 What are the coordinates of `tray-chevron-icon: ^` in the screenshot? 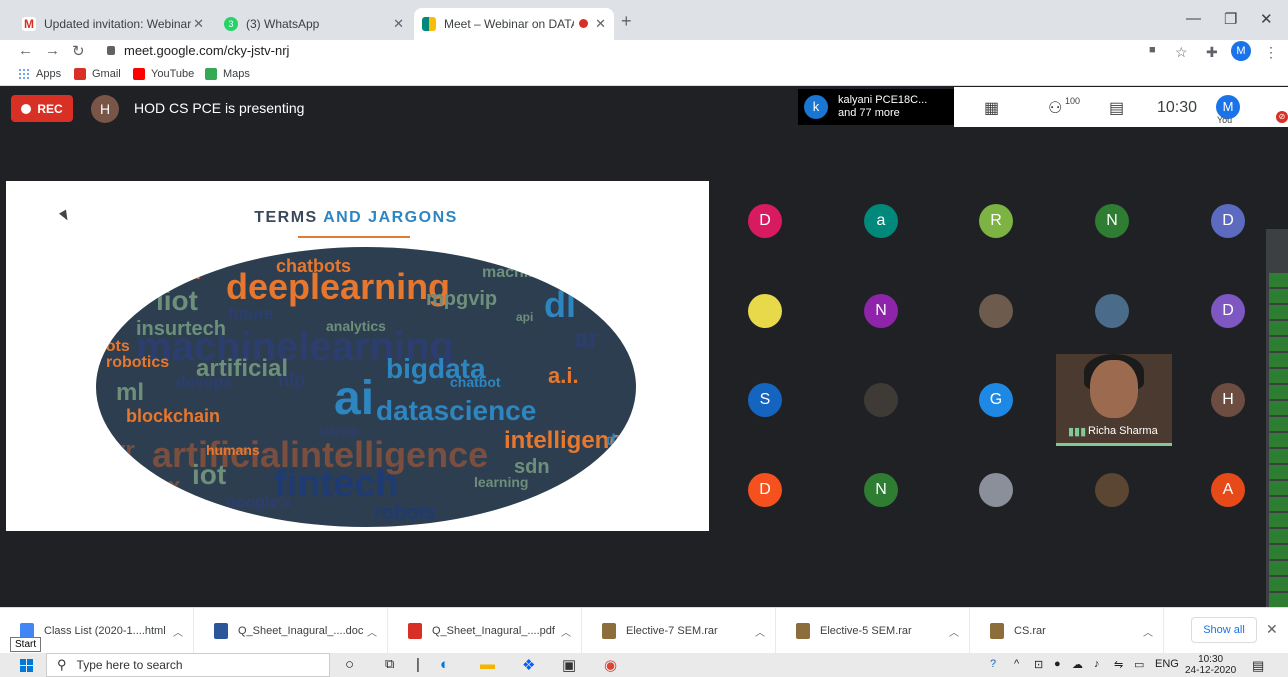 It's located at (1016, 664).